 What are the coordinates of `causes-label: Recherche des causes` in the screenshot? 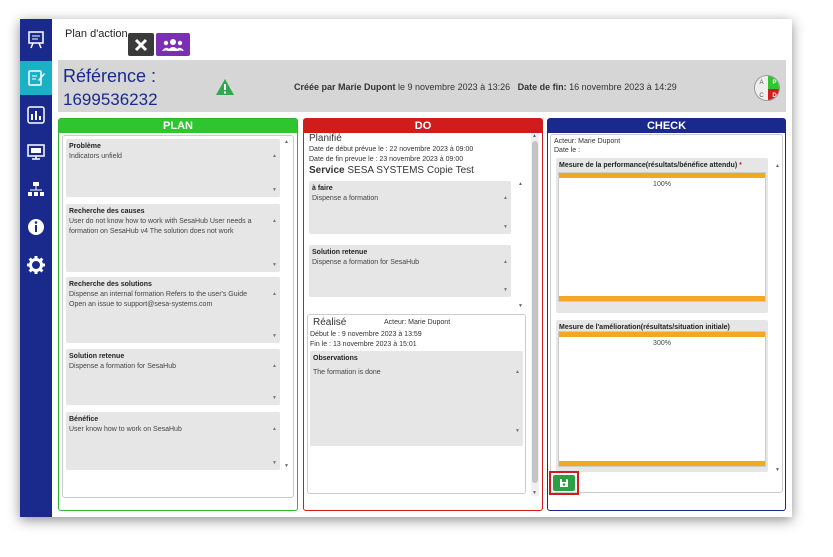 It's located at (107, 211).